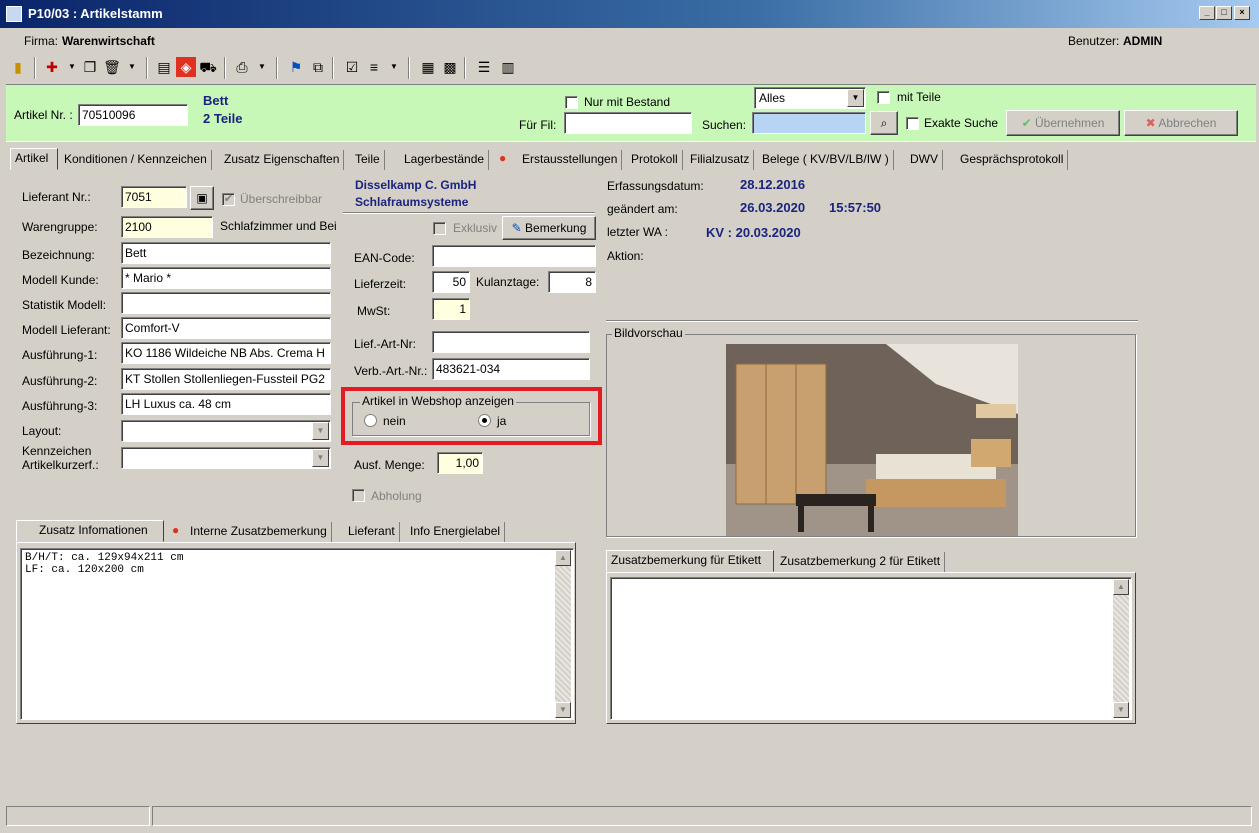 This screenshot has width=1259, height=833. What do you see at coordinates (809, 123) in the screenshot?
I see `suchen-input` at bounding box center [809, 123].